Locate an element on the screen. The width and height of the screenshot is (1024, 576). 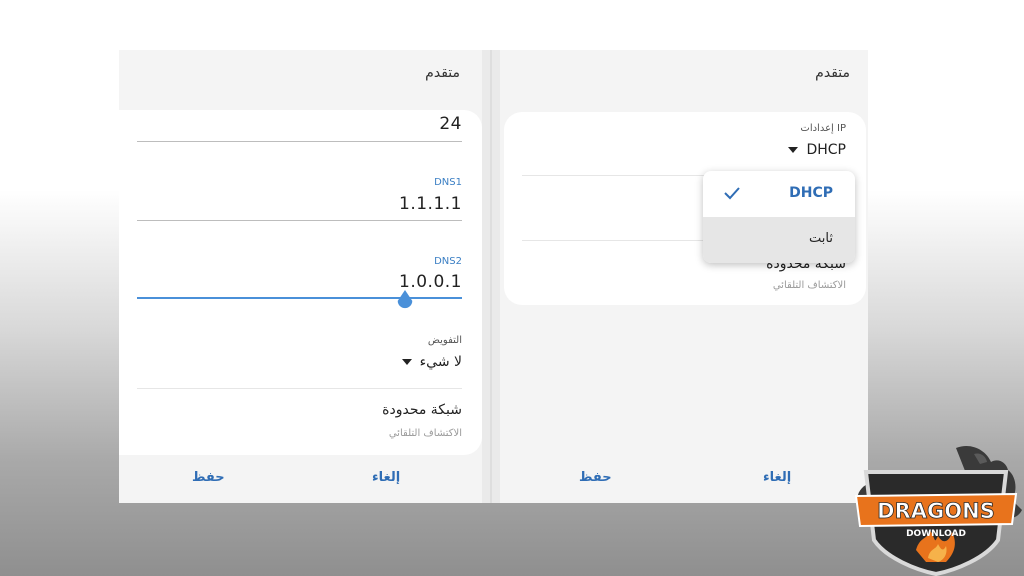
ip-settings-dropdown: DHCP is located at coordinates (817, 150).